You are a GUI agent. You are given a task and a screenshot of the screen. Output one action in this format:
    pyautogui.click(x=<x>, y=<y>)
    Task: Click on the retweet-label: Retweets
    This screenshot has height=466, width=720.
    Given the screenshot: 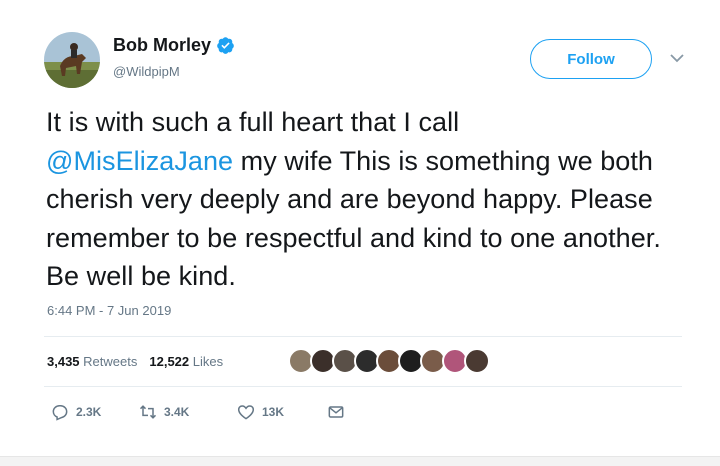 What is the action you would take?
    pyautogui.click(x=110, y=361)
    